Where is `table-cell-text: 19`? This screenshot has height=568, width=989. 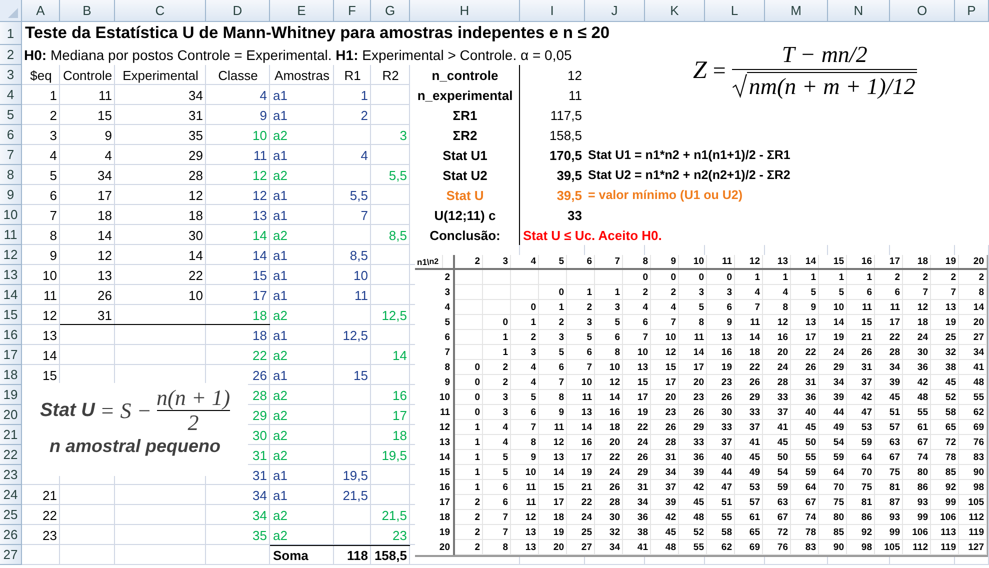 table-cell-text: 19 is located at coordinates (950, 323).